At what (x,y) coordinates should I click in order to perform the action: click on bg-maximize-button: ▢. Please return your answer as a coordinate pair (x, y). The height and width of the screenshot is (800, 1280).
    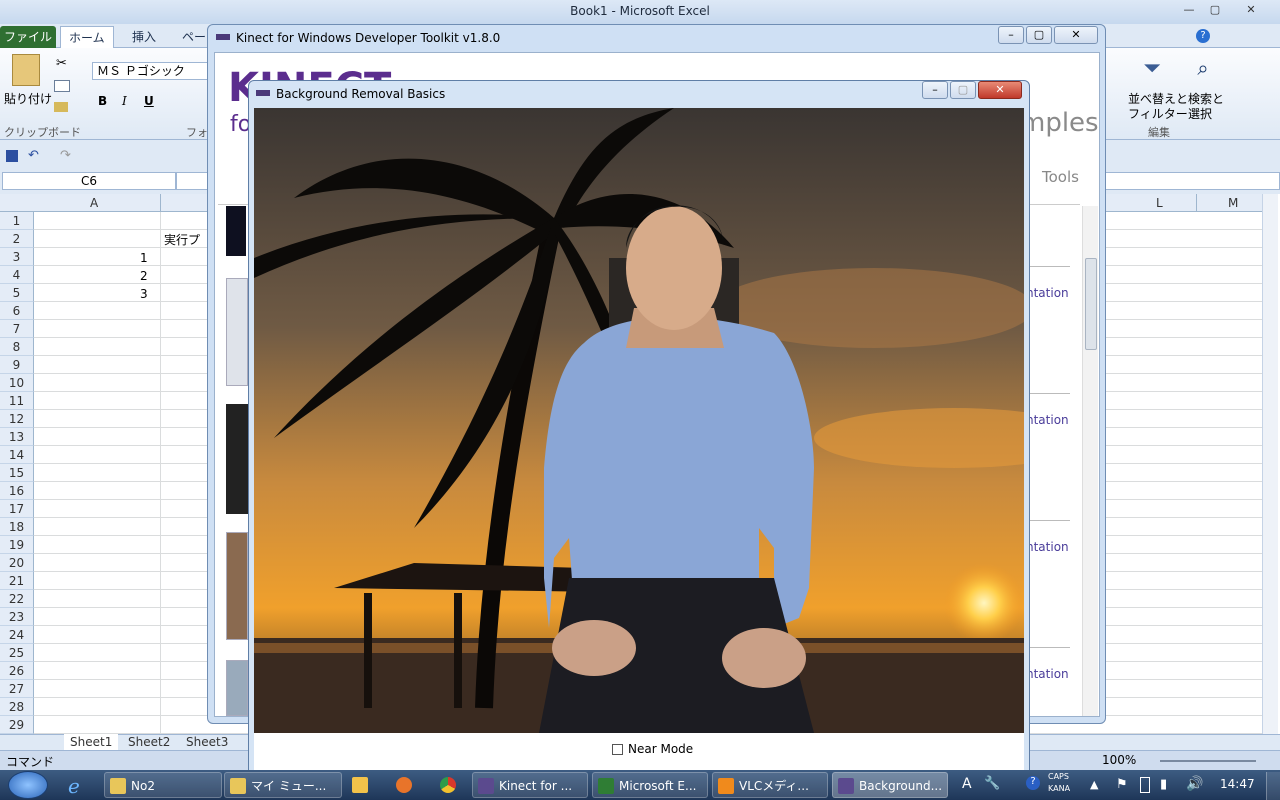
    Looking at the image, I should click on (963, 90).